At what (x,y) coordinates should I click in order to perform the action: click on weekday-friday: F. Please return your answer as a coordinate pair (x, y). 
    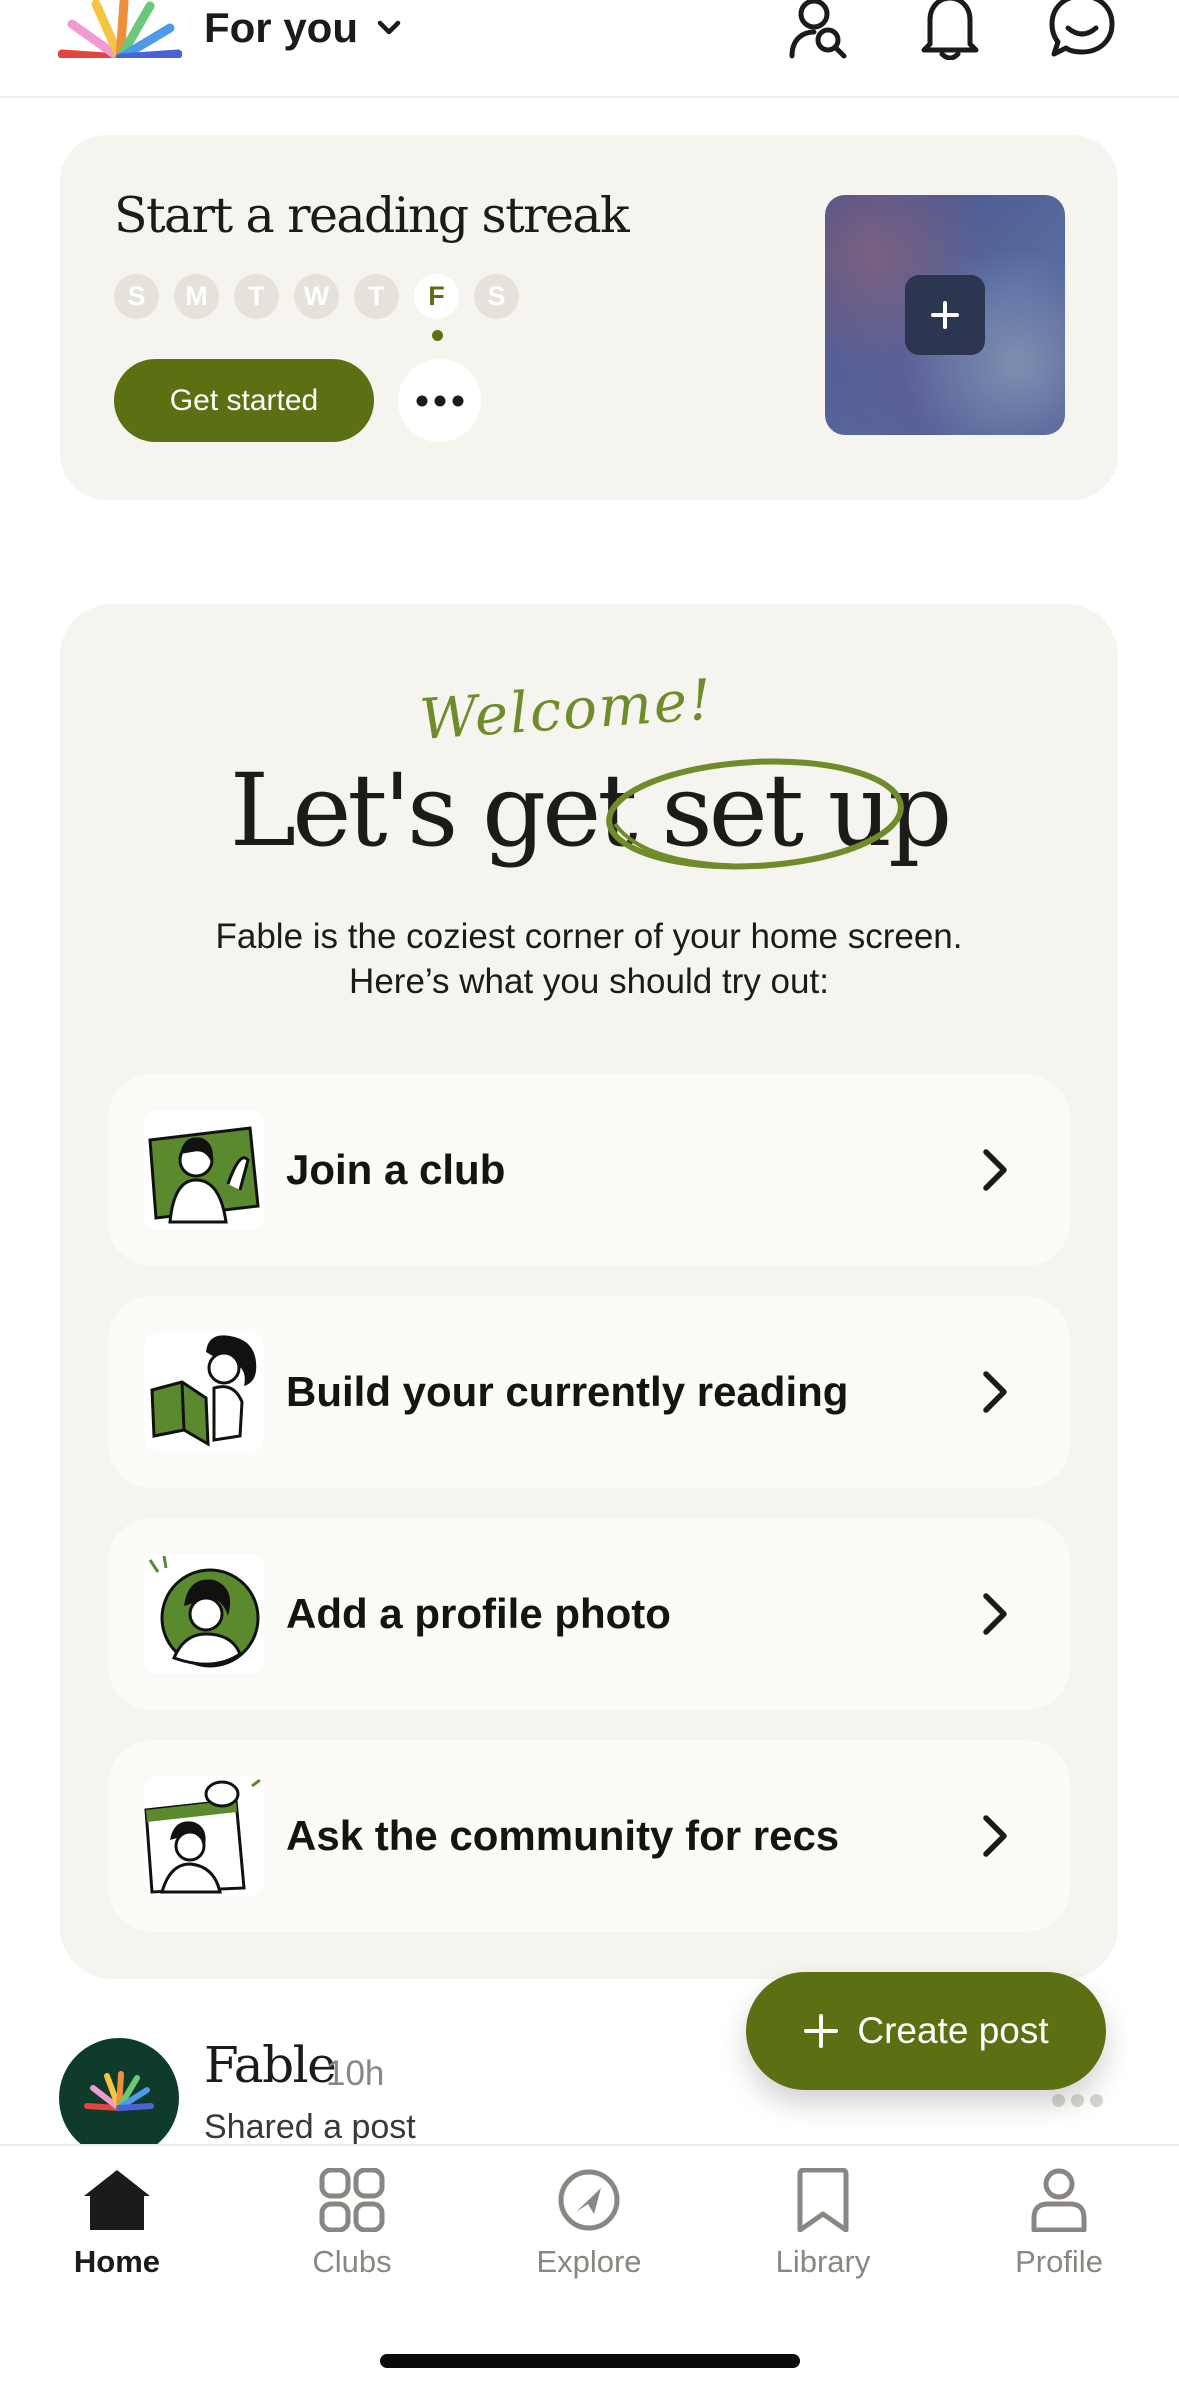
    Looking at the image, I should click on (436, 307).